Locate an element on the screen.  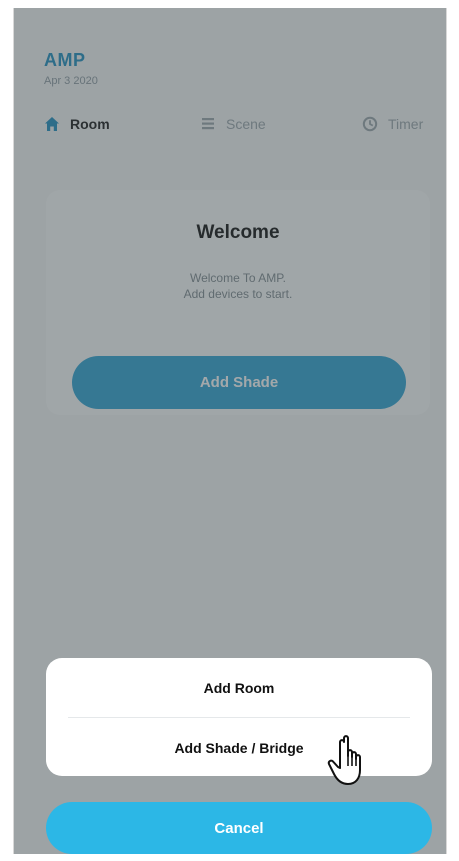
hand-pointer-icon is located at coordinates (344, 760).